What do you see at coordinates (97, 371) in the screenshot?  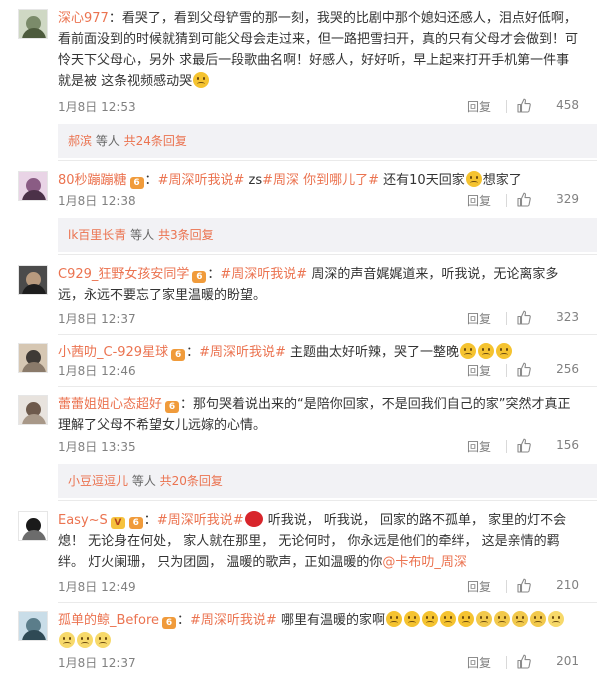 I see `timestamp: 1月8日 12:46` at bounding box center [97, 371].